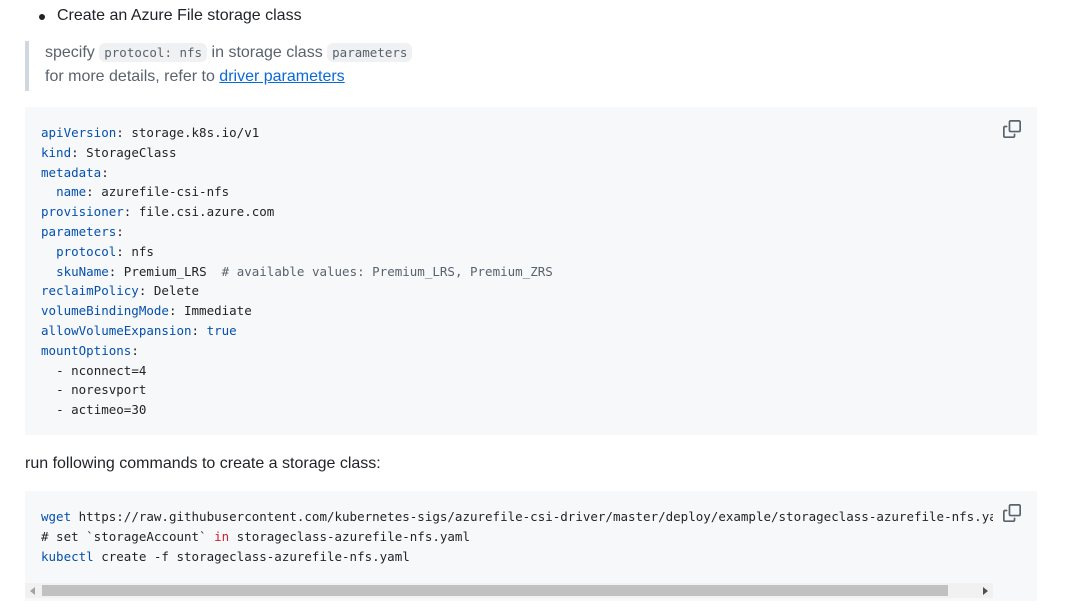  I want to click on blockquote-prefix: specify, so click(72, 52).